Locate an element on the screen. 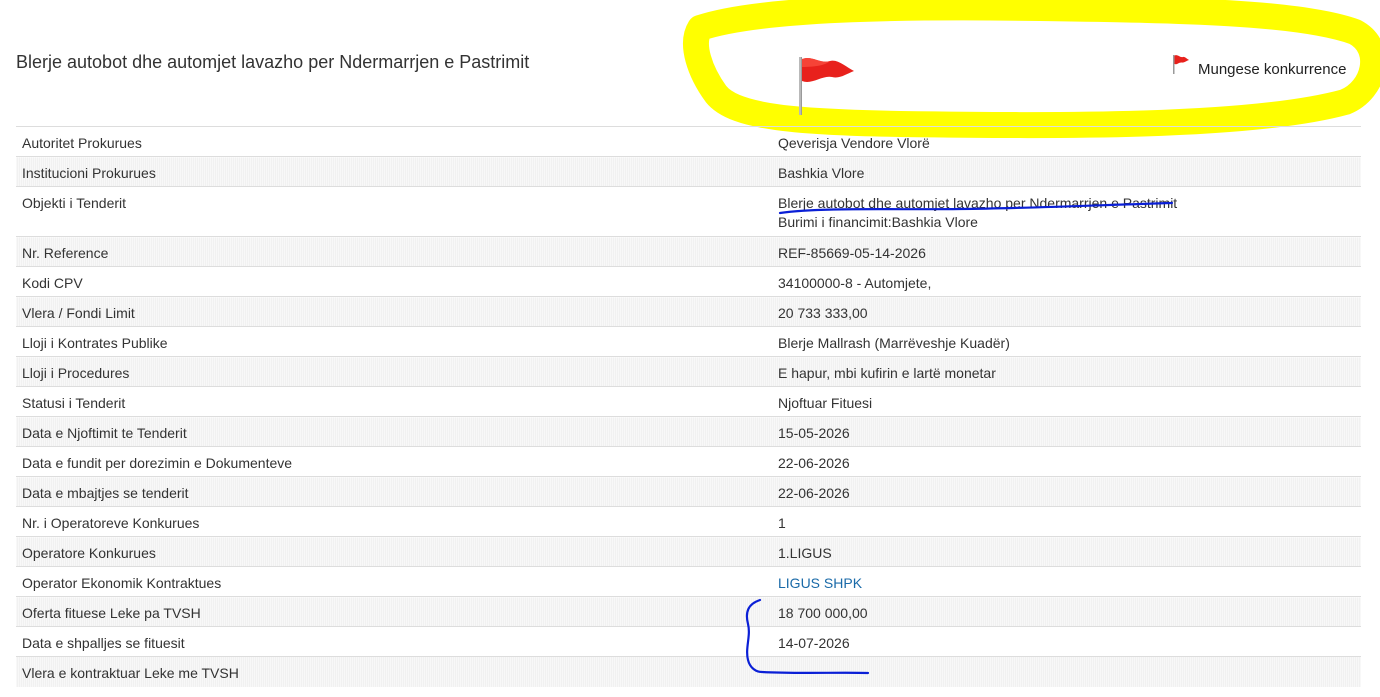 This screenshot has width=1380, height=697. row-label: Oferta fituese Leke pa TVSH is located at coordinates (394, 611).